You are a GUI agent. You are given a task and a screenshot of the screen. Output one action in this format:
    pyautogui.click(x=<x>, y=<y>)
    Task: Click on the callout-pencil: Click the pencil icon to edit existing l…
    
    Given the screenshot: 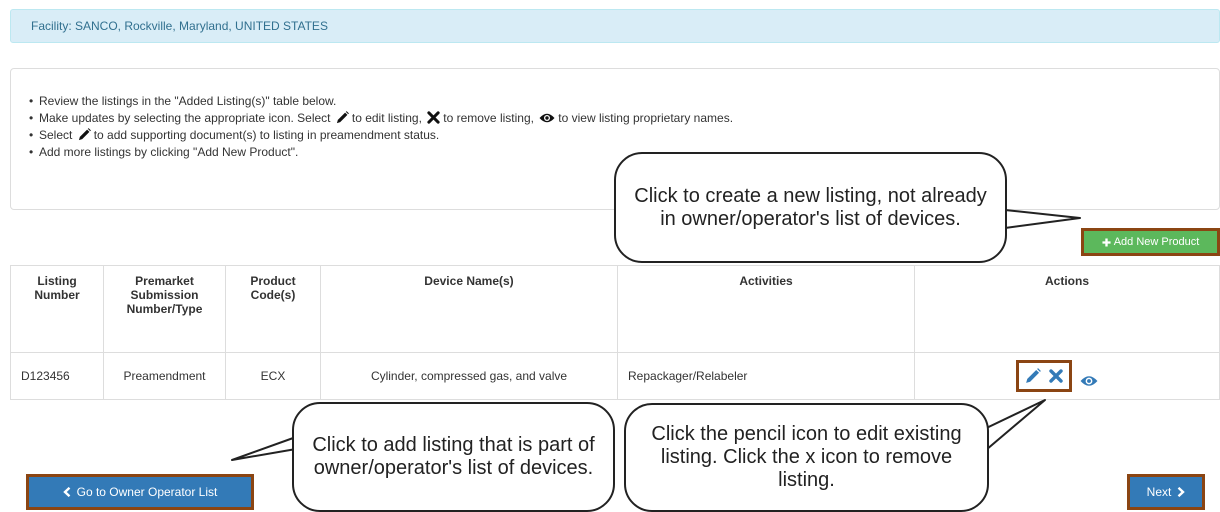 What is the action you would take?
    pyautogui.click(x=806, y=457)
    